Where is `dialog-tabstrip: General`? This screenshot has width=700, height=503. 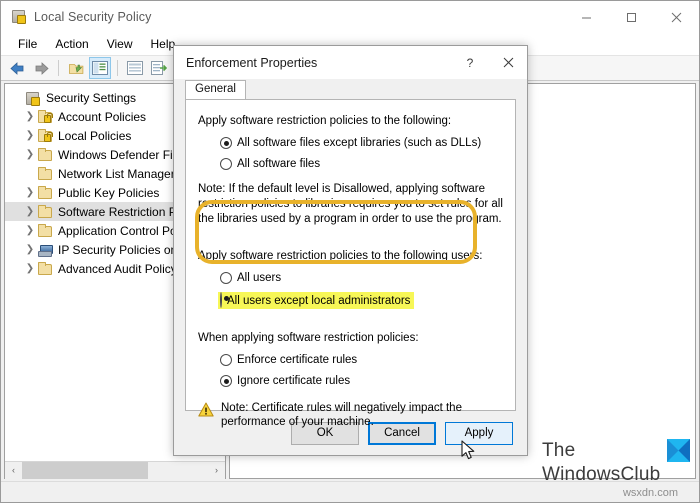
dialog-tabstrip: General is located at coordinates (350, 89).